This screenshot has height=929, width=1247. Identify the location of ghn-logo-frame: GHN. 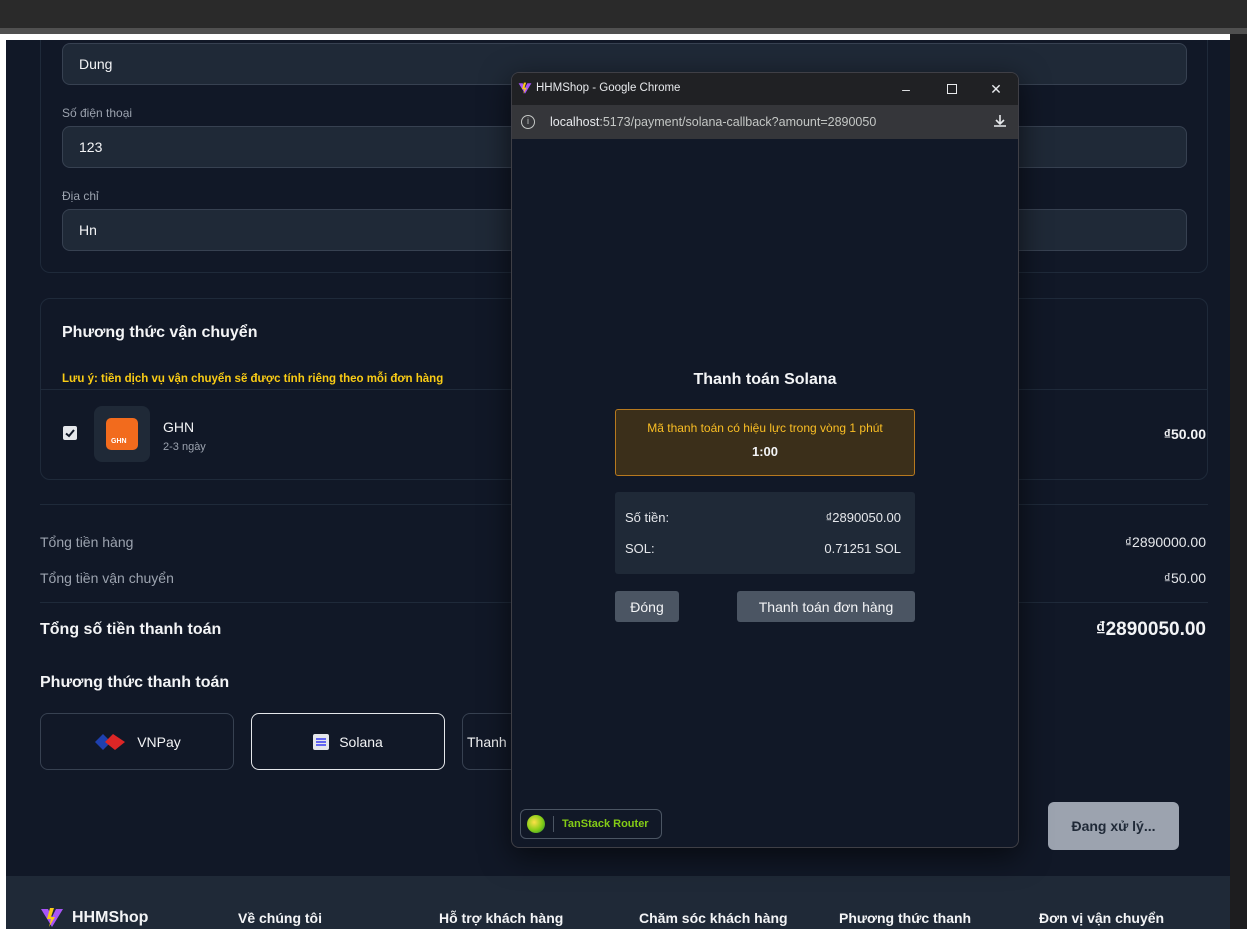
(122, 434).